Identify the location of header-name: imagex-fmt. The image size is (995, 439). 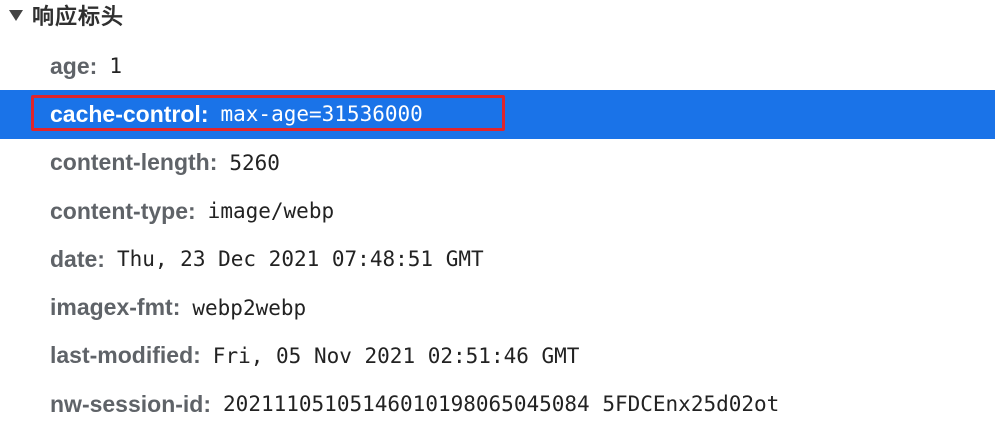
(111, 307).